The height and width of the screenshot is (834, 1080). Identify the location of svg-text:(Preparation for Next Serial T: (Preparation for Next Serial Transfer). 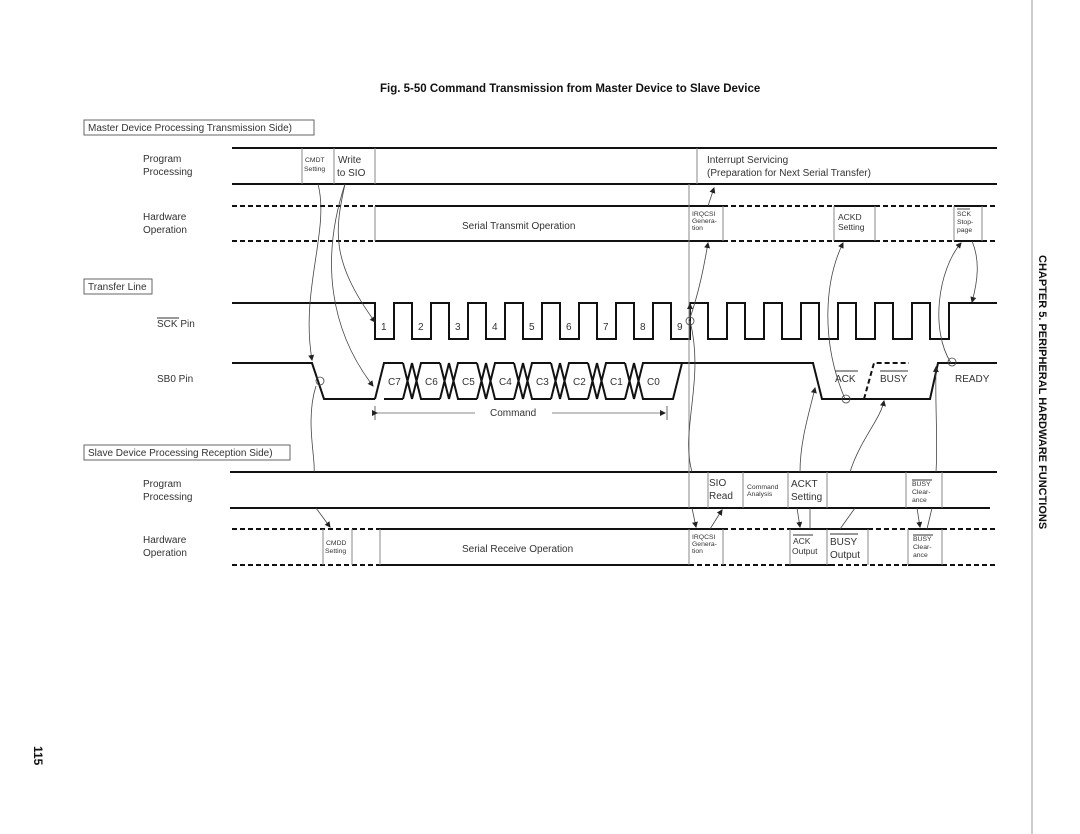
(789, 173).